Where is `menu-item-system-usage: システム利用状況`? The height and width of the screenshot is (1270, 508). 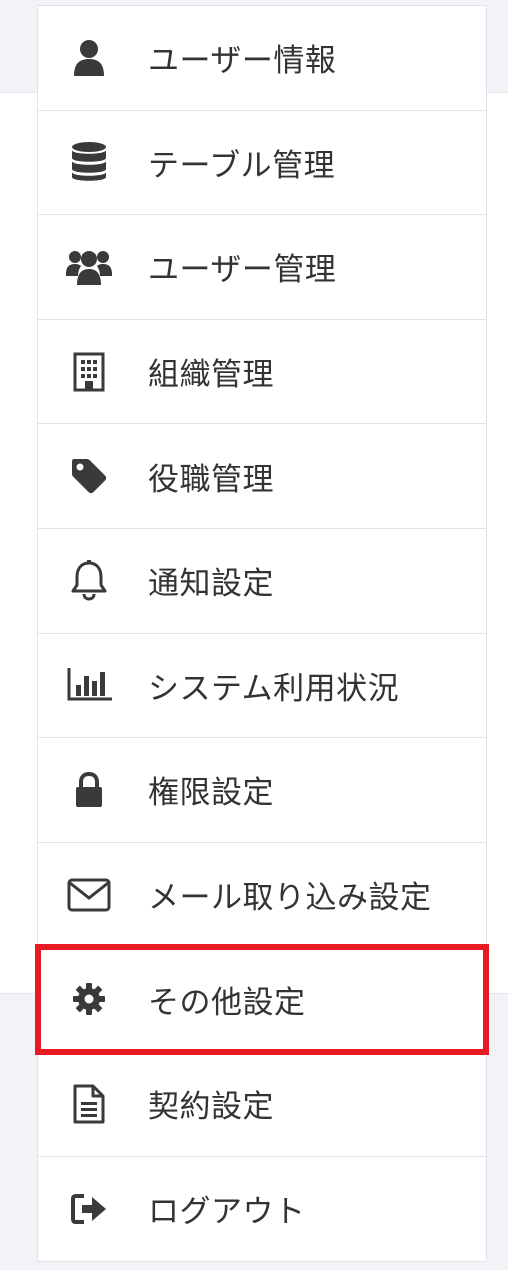
menu-item-system-usage: システム利用状況 is located at coordinates (262, 686).